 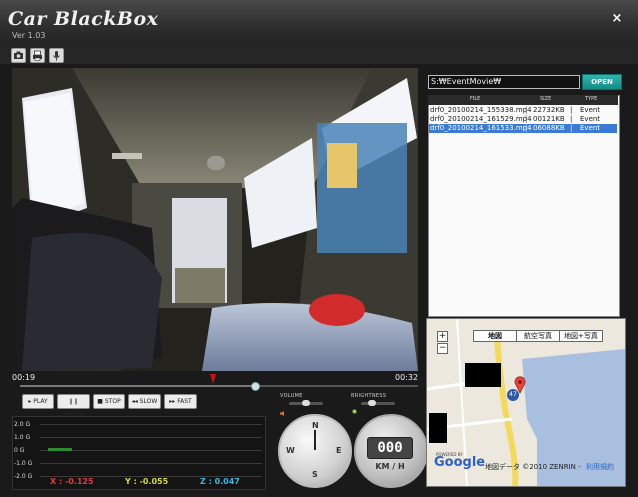 I want to click on map-tab-satellite: 航空写真, so click(x=538, y=336).